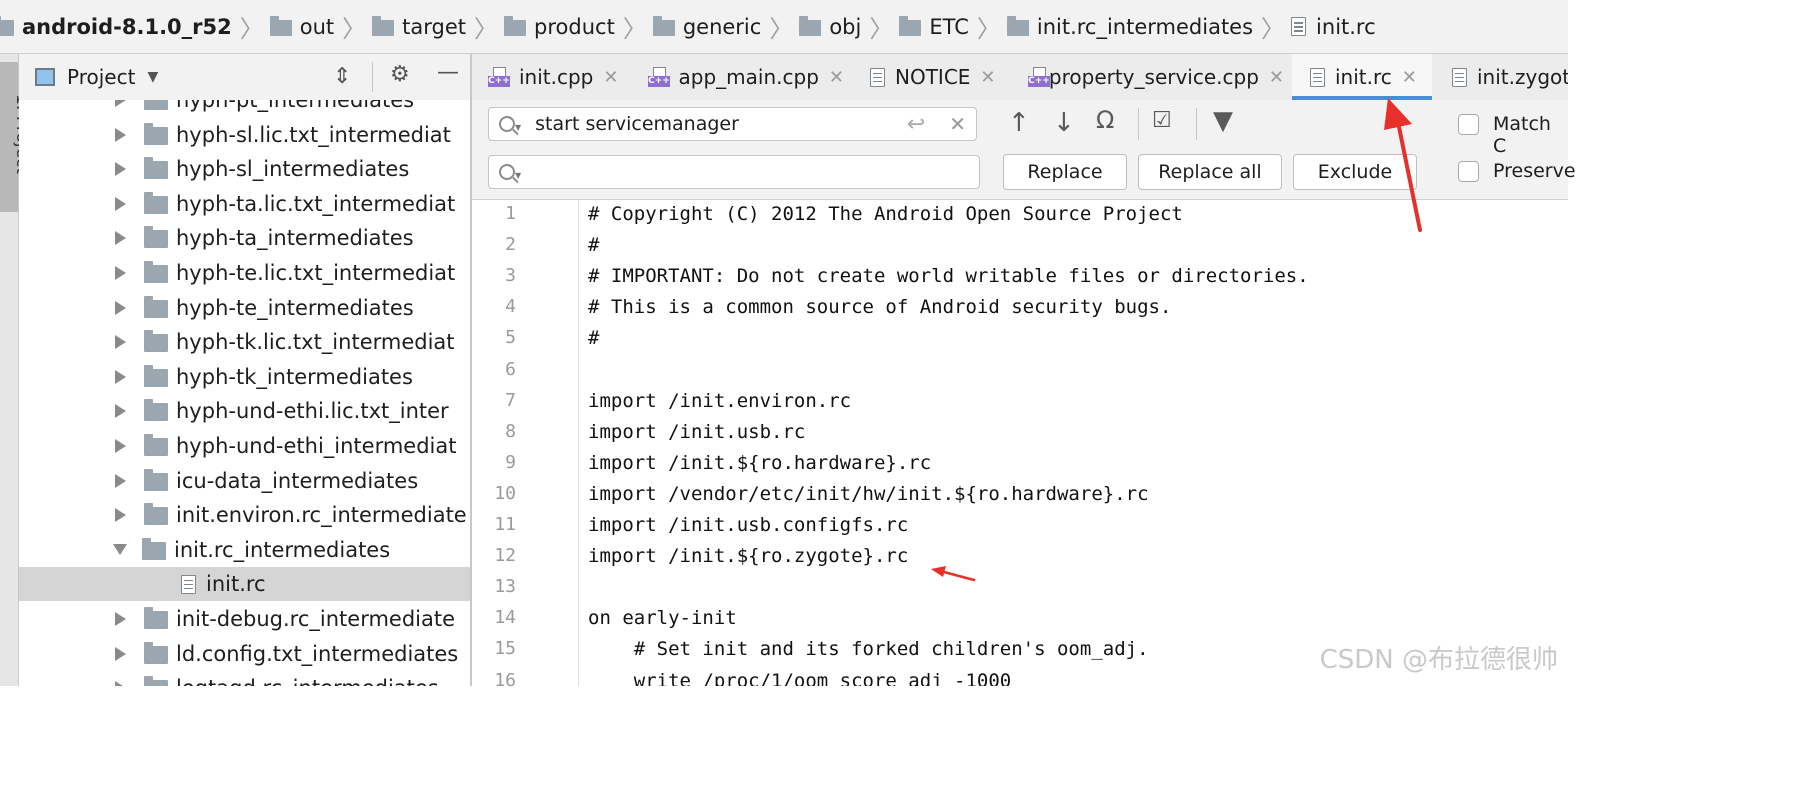 The height and width of the screenshot is (794, 1814). What do you see at coordinates (662, 618) in the screenshot?
I see `code-line: on early-init` at bounding box center [662, 618].